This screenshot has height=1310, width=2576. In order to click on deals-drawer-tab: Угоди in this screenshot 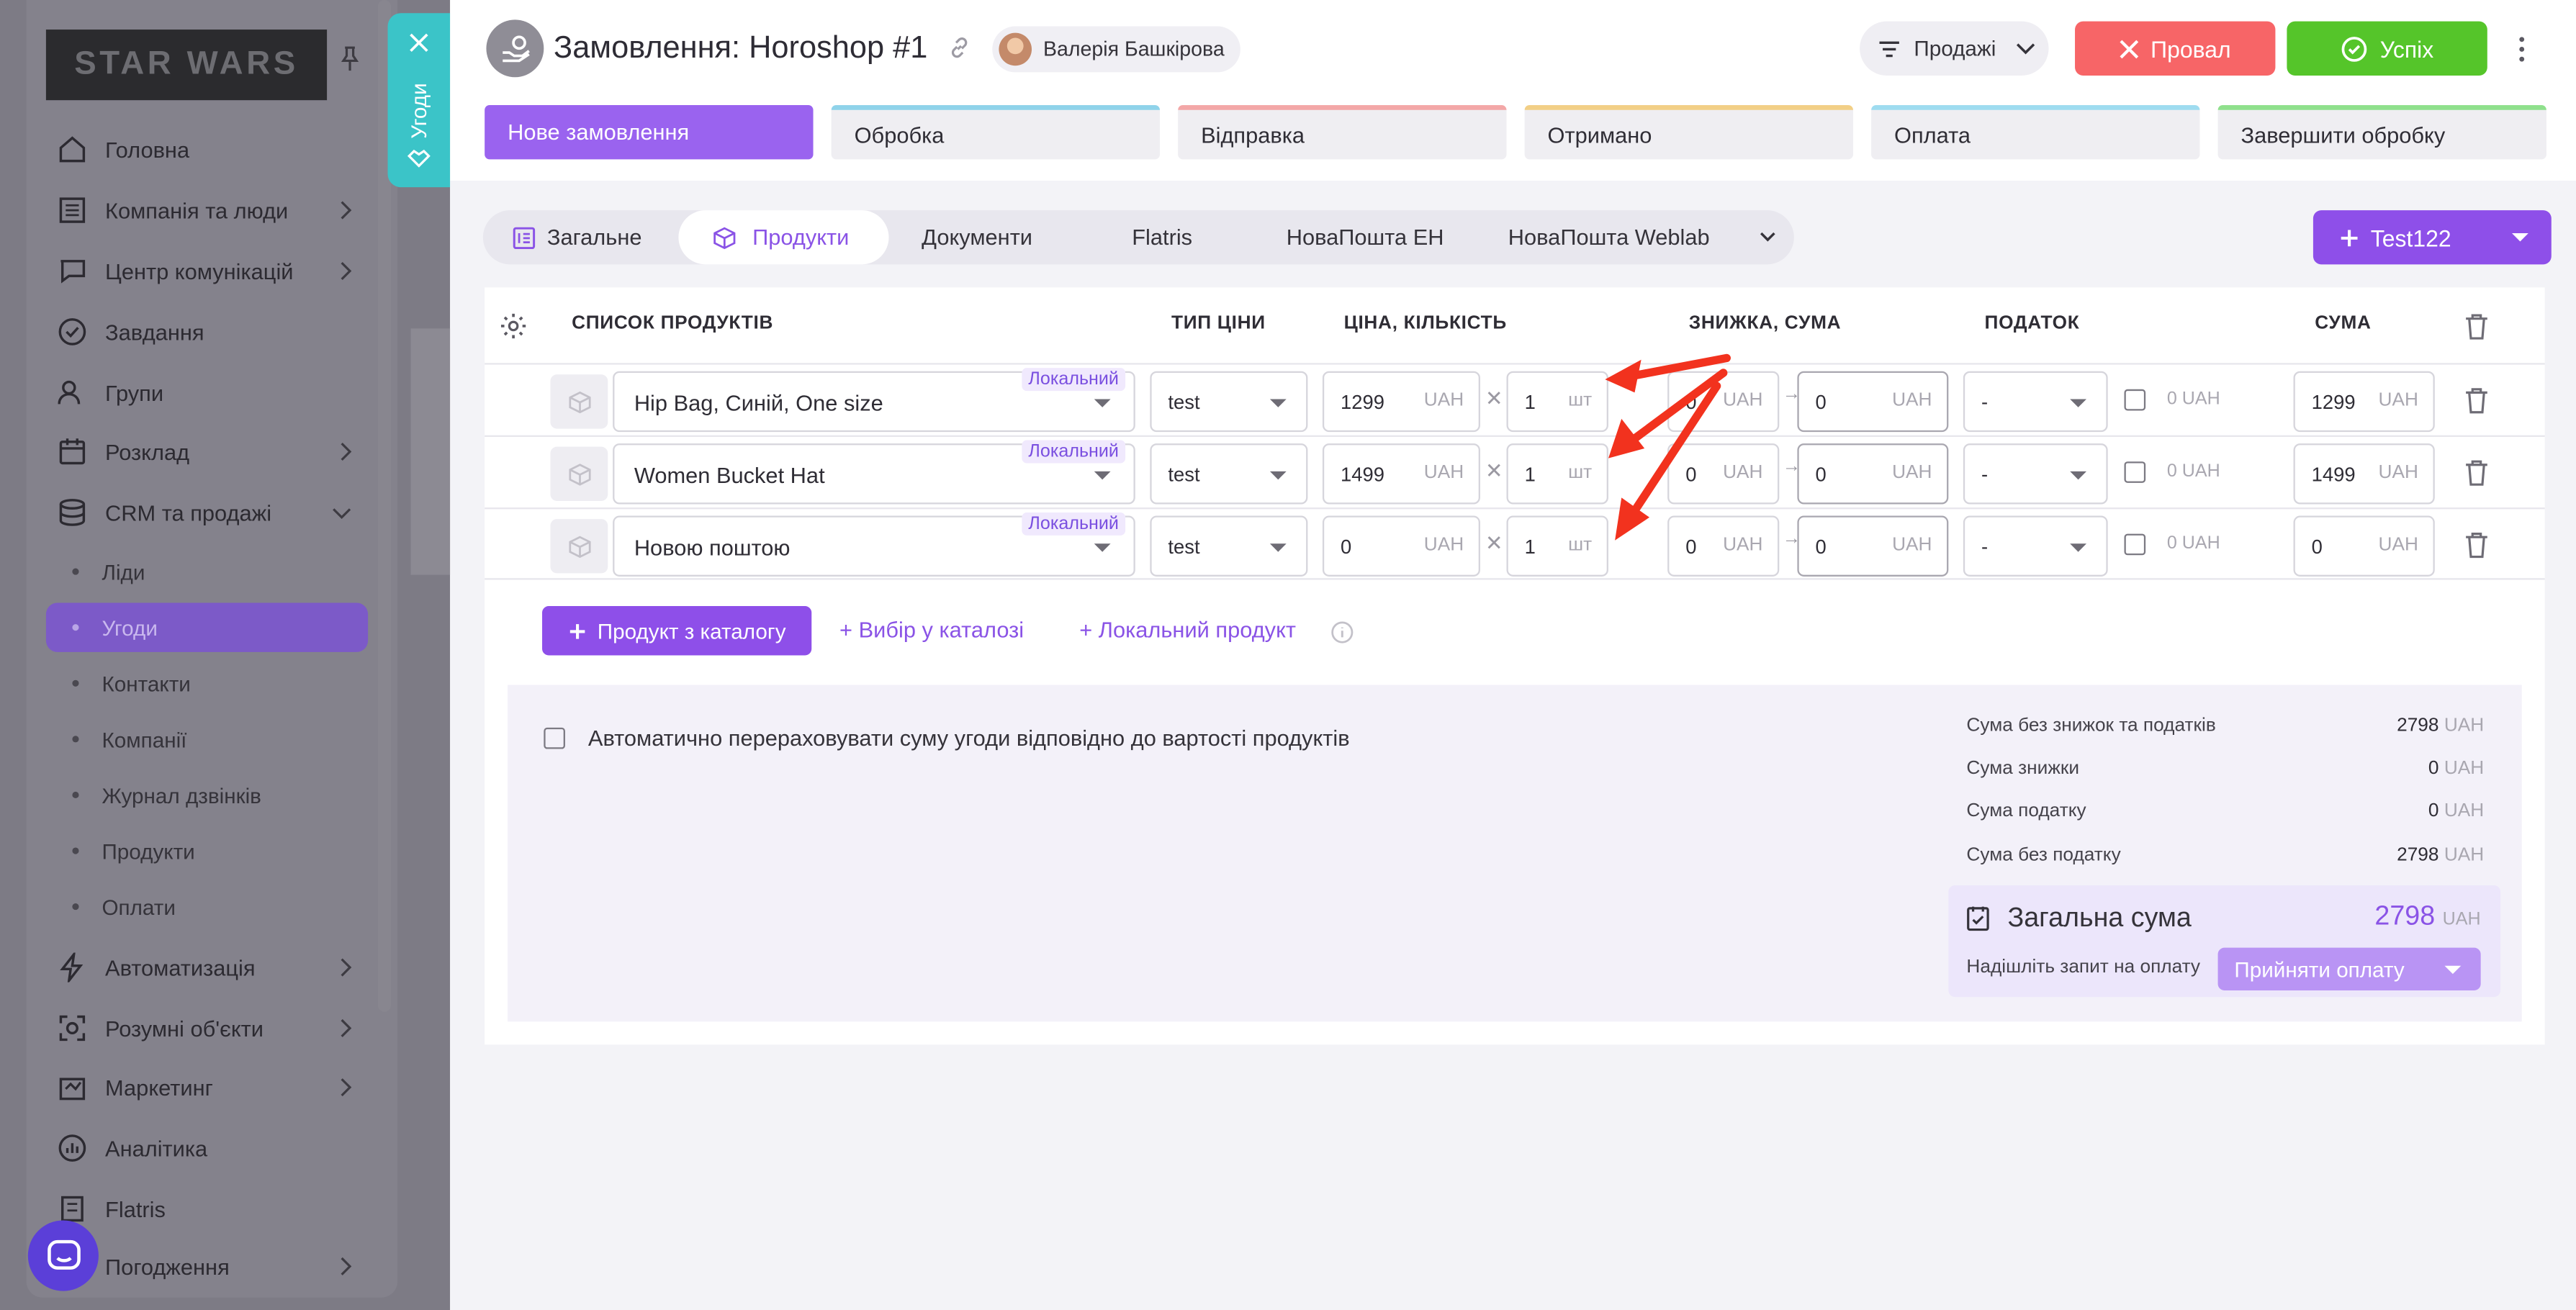, I will do `click(419, 101)`.